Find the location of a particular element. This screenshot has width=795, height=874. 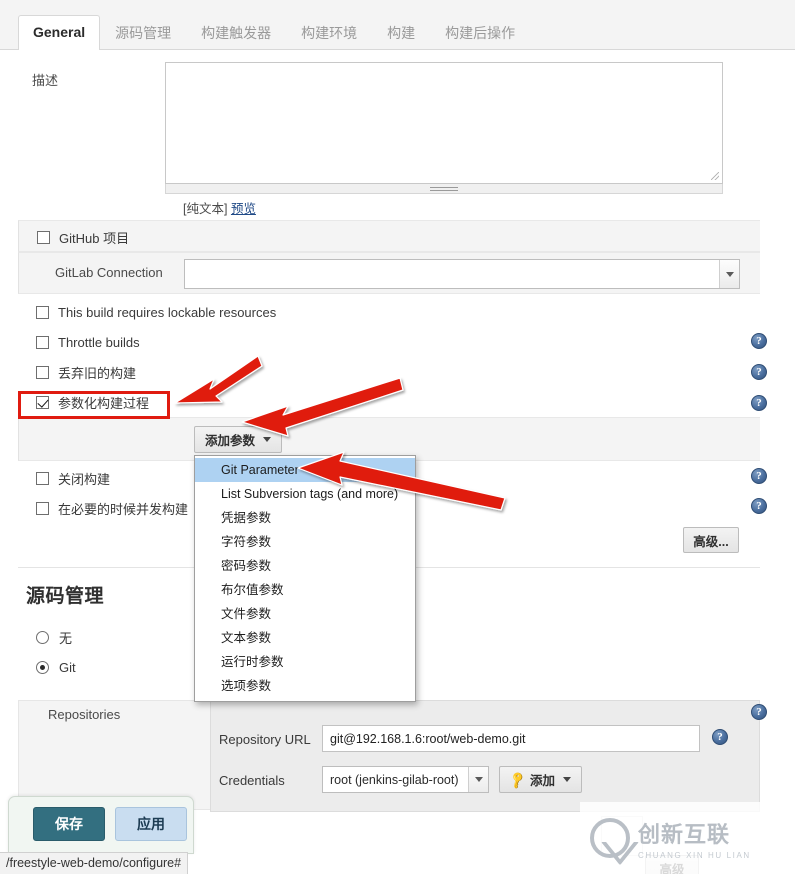

resize-handle-icon is located at coordinates (715, 176).